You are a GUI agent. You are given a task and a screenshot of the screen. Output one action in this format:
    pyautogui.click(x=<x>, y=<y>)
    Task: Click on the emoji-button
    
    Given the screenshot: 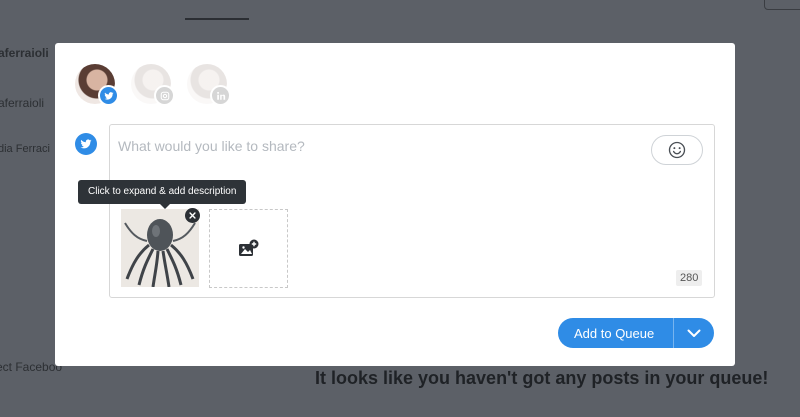 What is the action you would take?
    pyautogui.click(x=677, y=150)
    